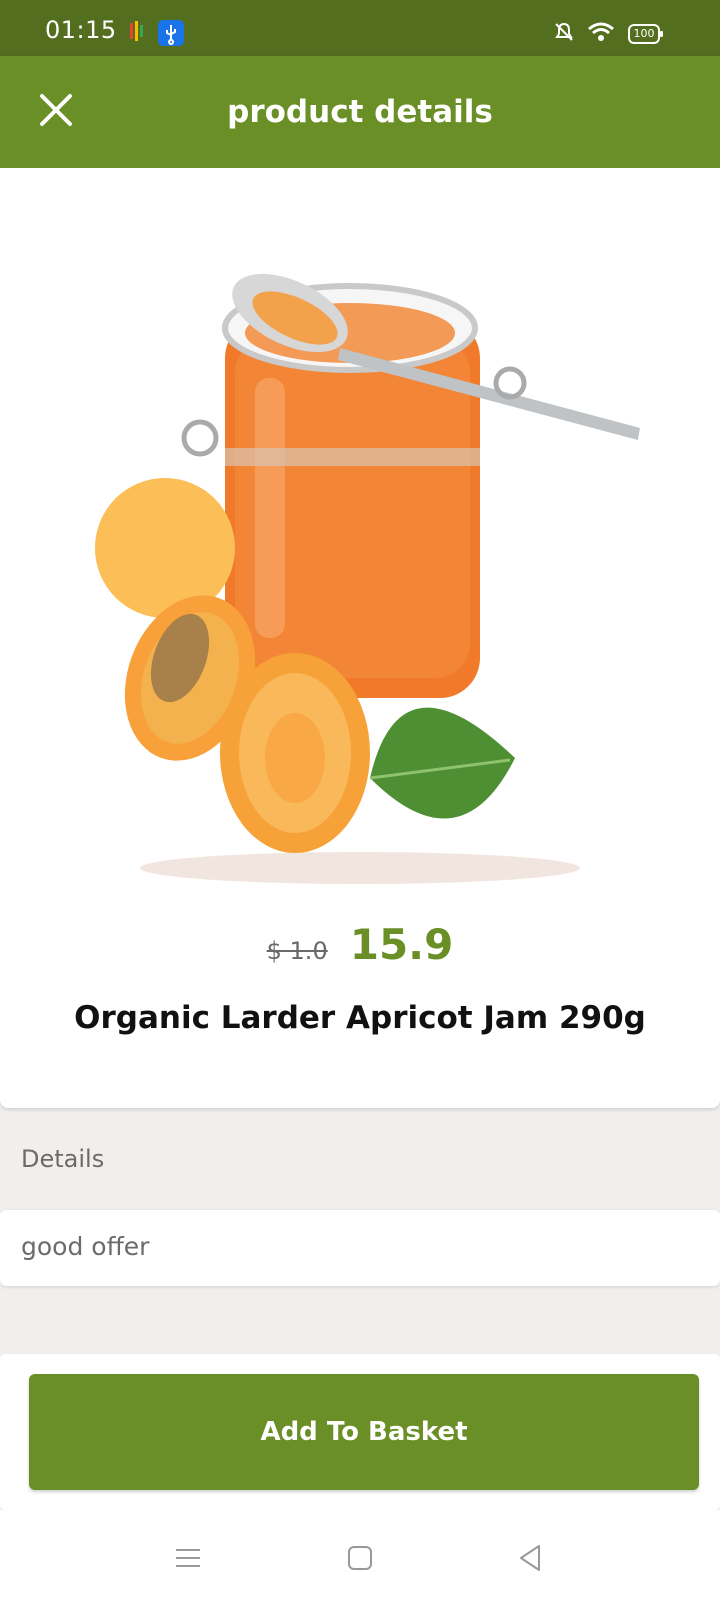 The width and height of the screenshot is (720, 1600). I want to click on status-left-icons, so click(155, 35).